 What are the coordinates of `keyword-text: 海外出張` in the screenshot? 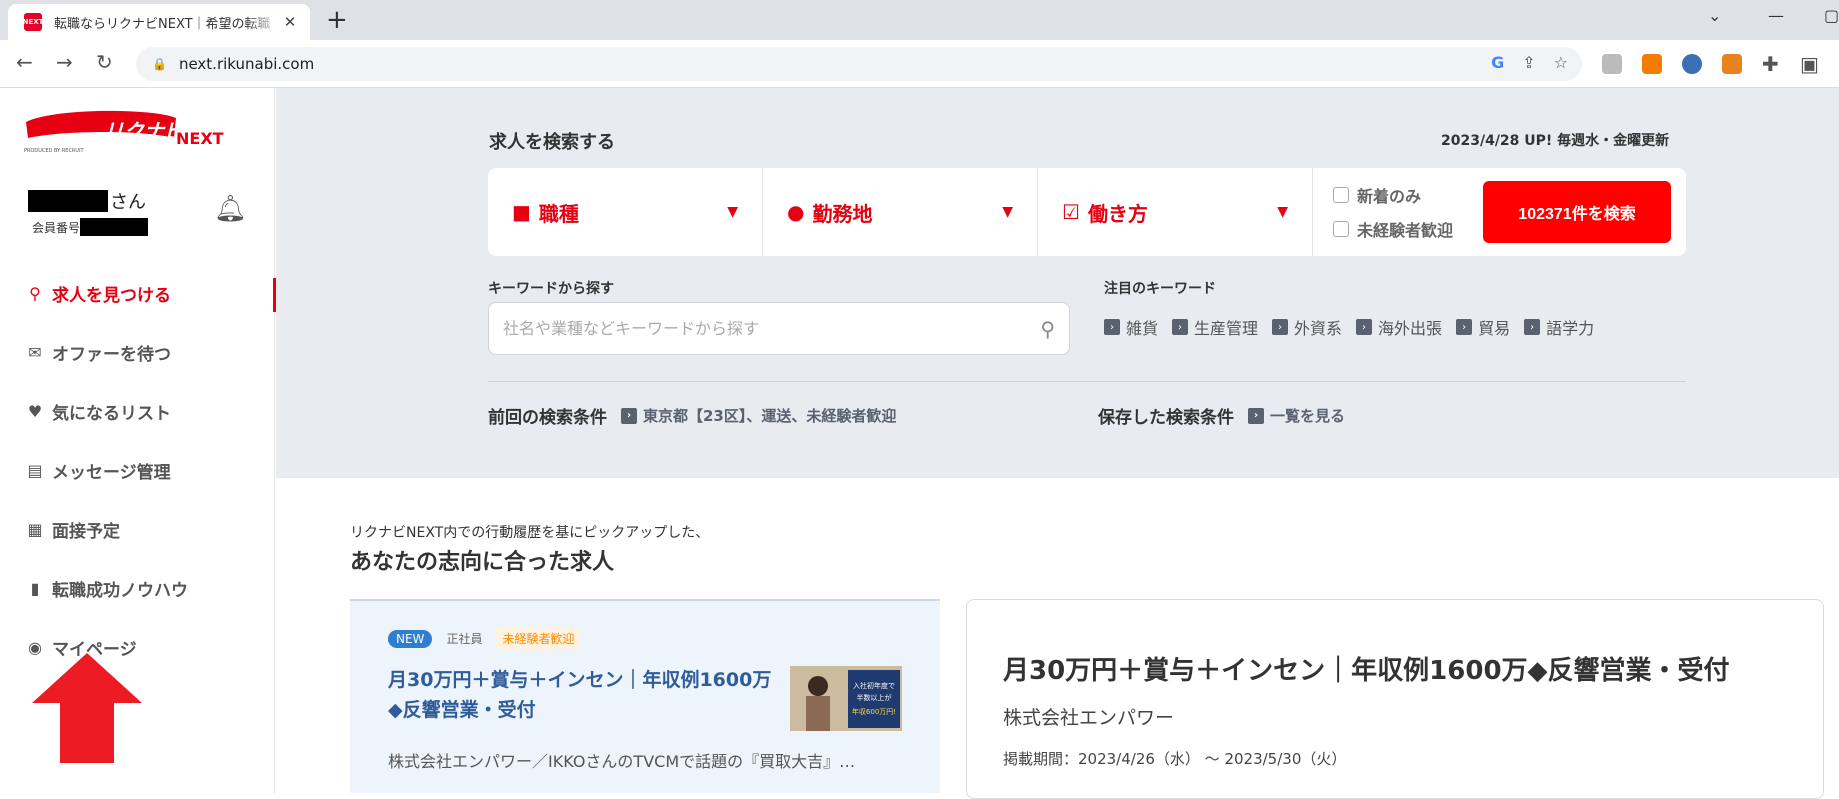 It's located at (1410, 328).